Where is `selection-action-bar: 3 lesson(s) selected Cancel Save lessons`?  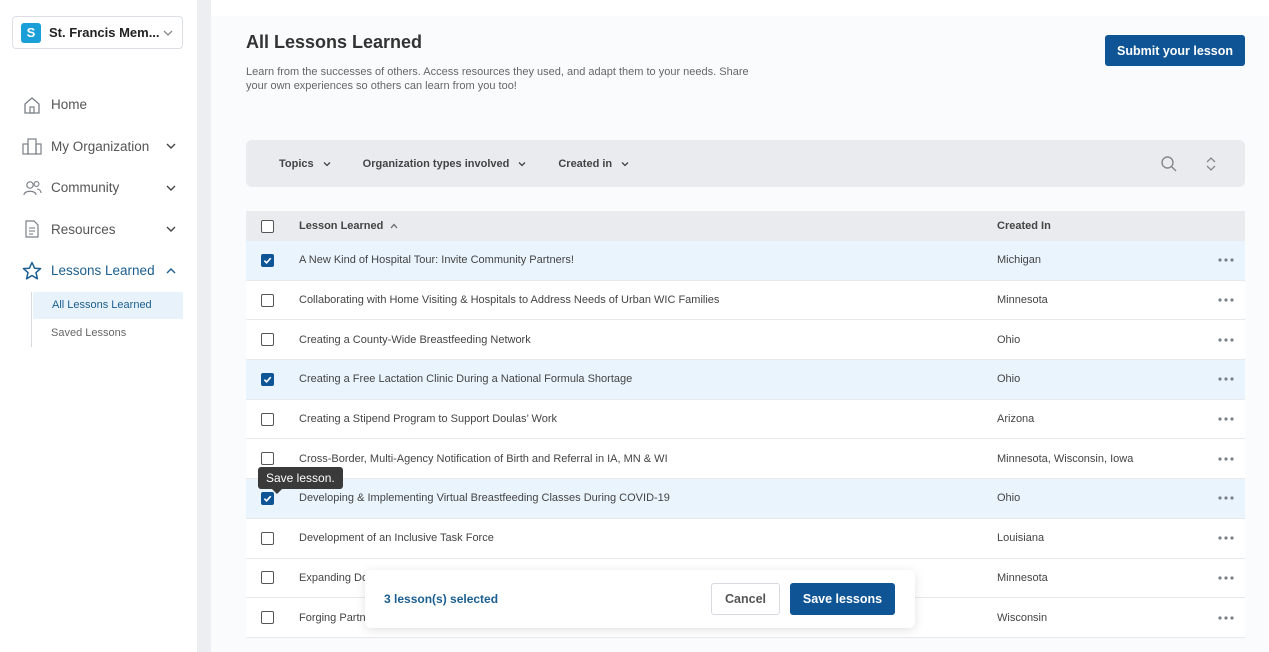
selection-action-bar: 3 lesson(s) selected Cancel Save lessons is located at coordinates (640, 599).